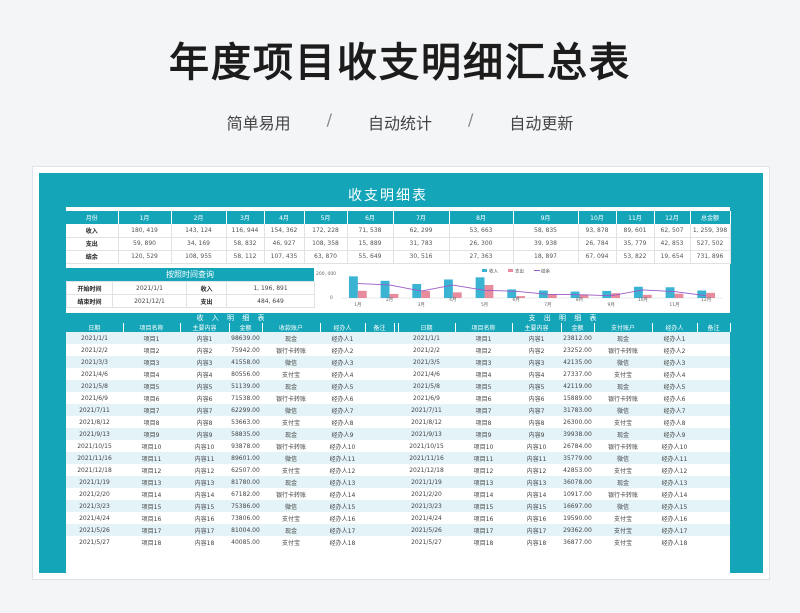 The width and height of the screenshot is (800, 613). What do you see at coordinates (245, 350) in the screenshot?
I see `income-cell: 75942.00` at bounding box center [245, 350].